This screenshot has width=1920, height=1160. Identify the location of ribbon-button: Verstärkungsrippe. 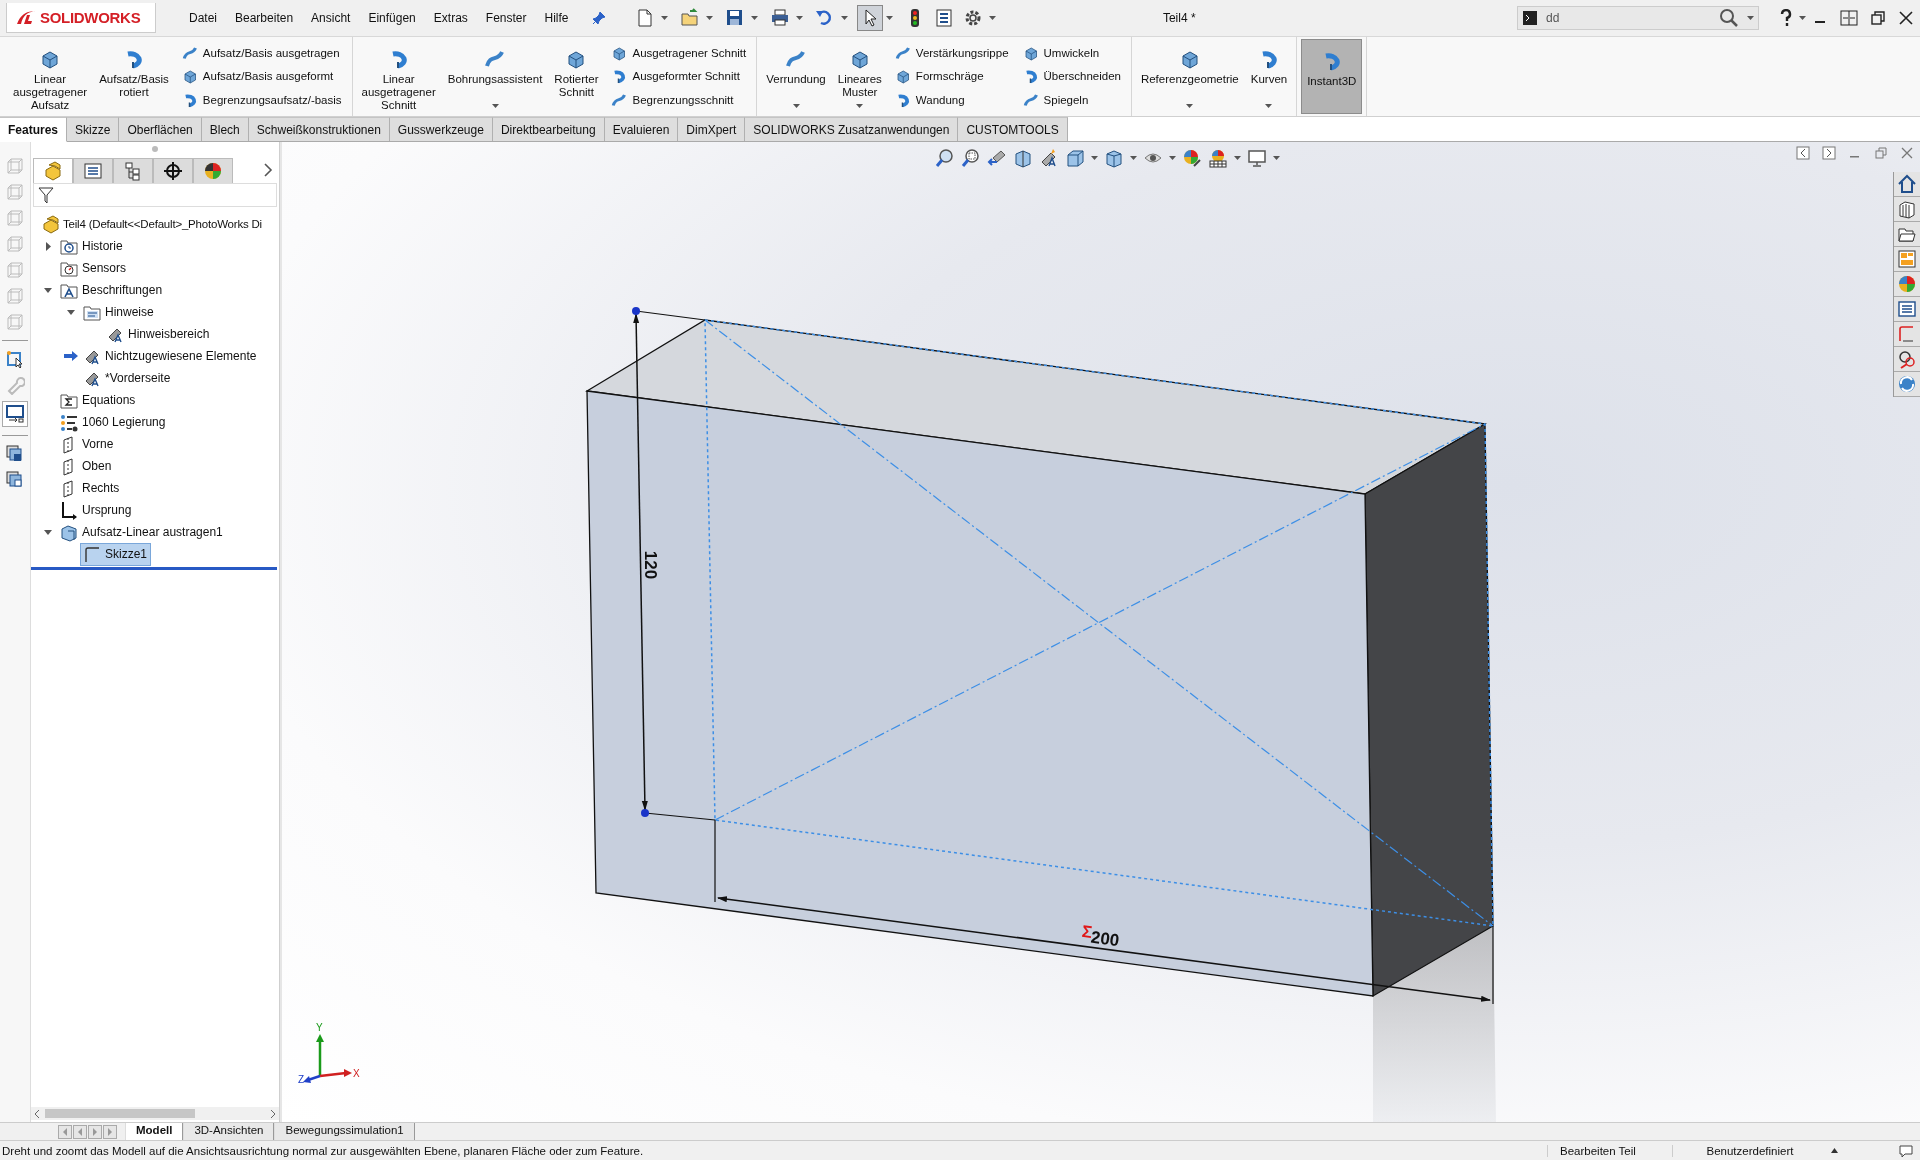
(951, 52).